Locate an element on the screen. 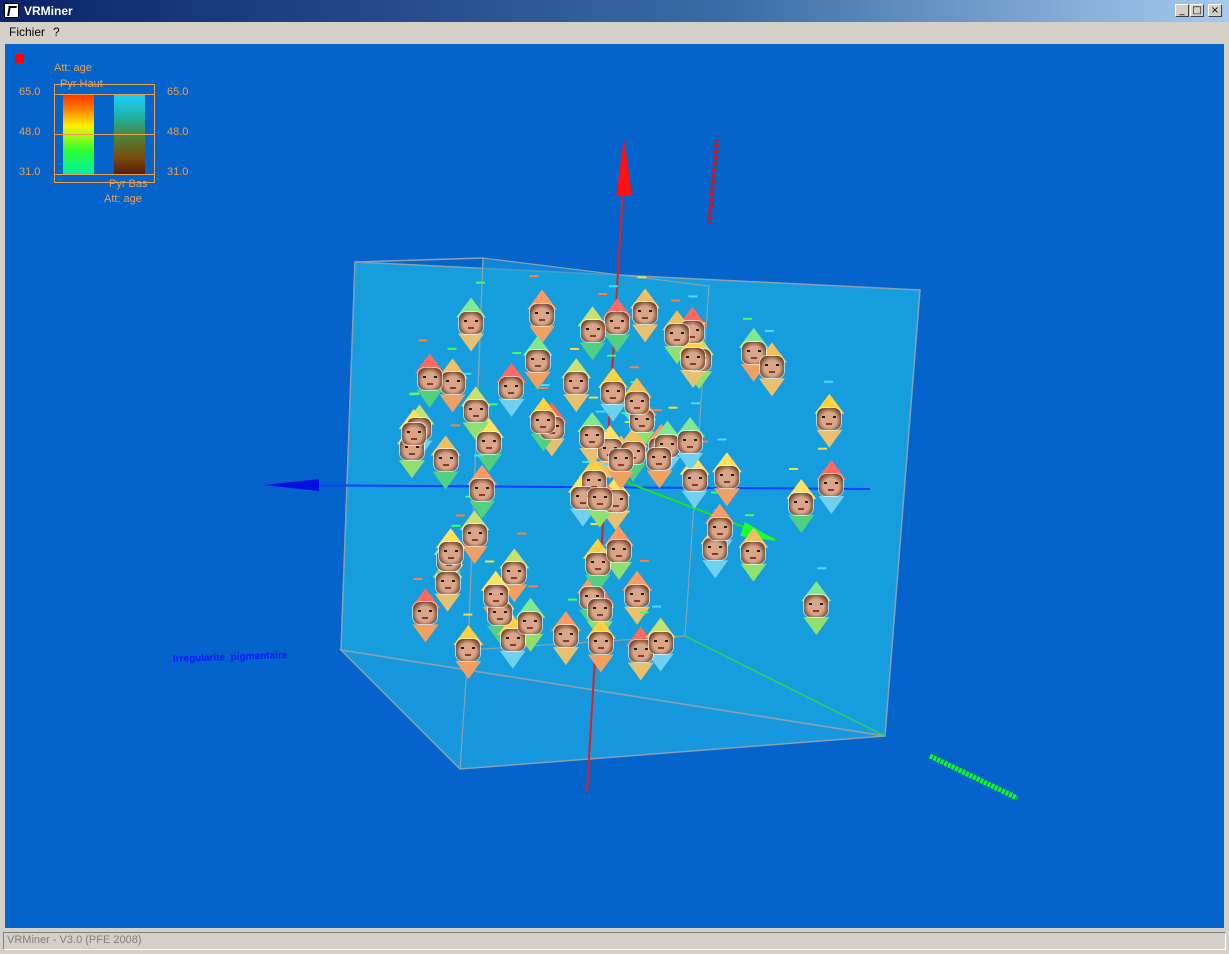  y-axis-label-glyph is located at coordinates (713, 182).